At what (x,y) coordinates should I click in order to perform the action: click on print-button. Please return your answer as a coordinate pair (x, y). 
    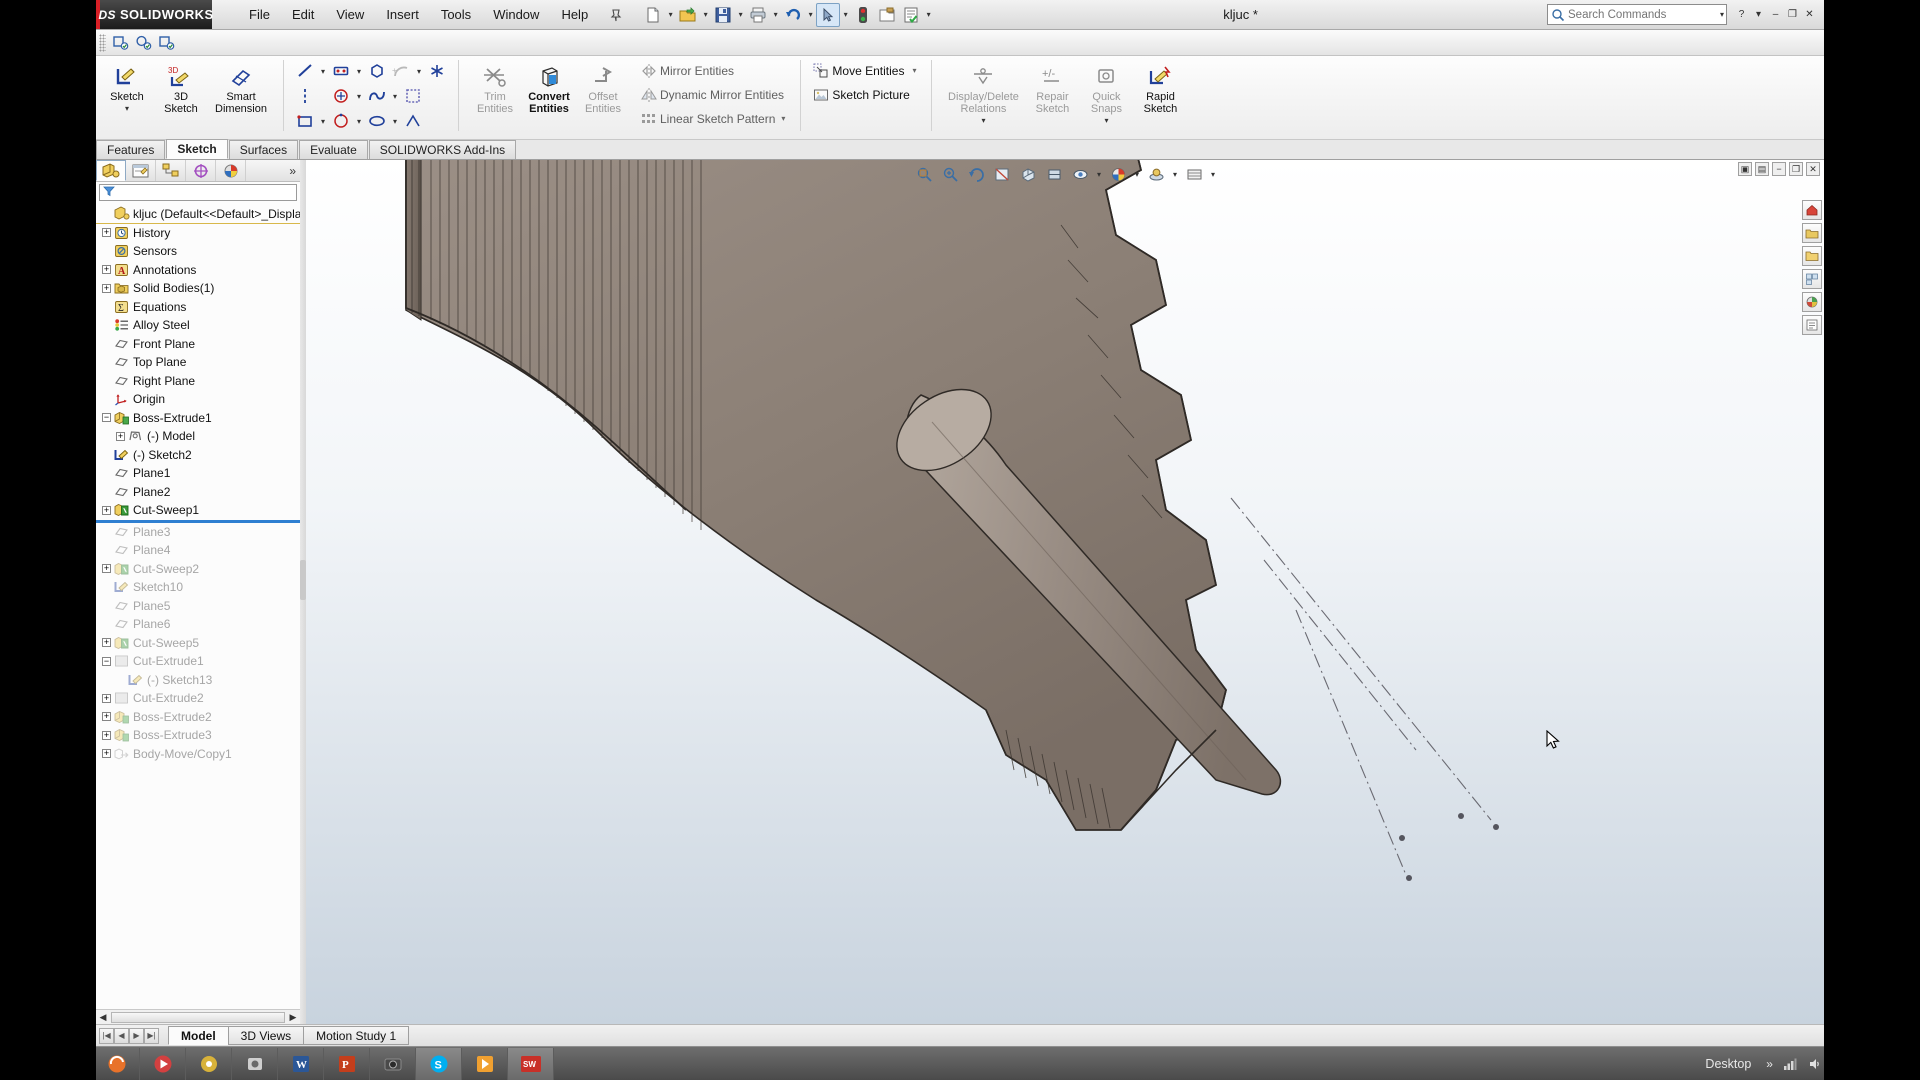
    Looking at the image, I should click on (758, 15).